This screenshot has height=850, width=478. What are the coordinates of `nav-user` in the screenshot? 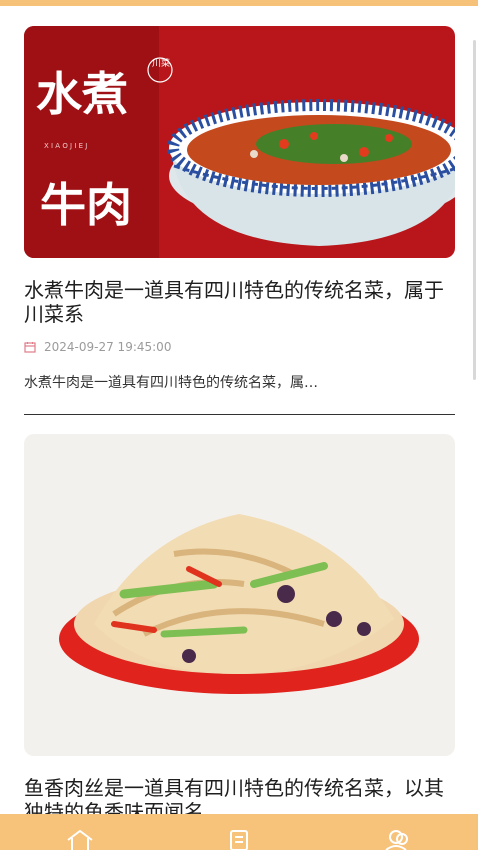 It's located at (398, 839).